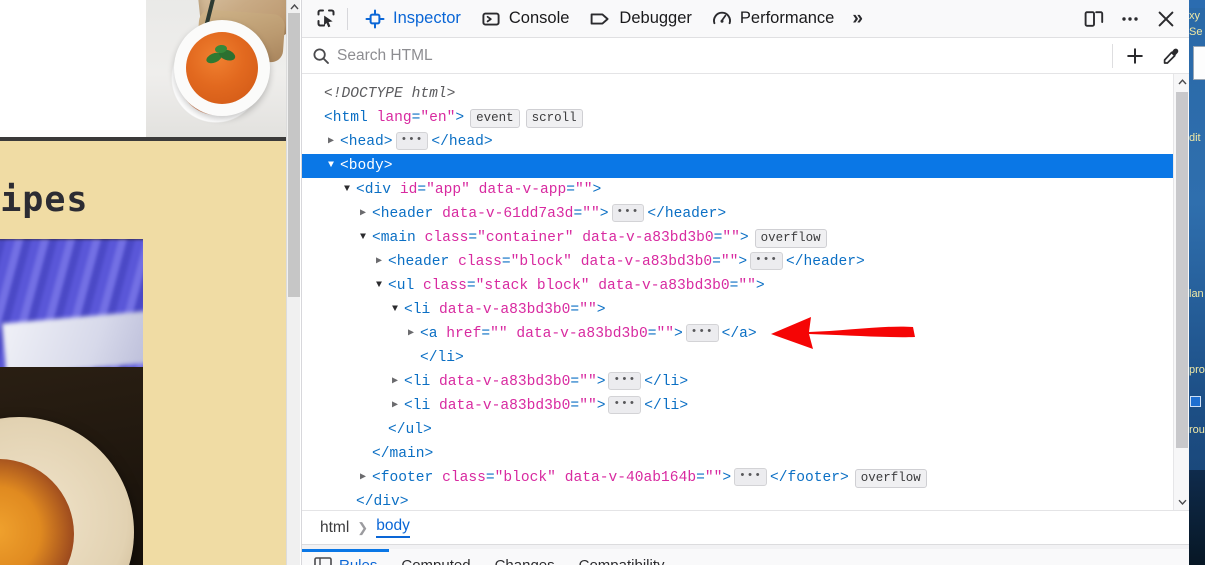 The width and height of the screenshot is (1205, 565). I want to click on markup-row: ▶ <a href="" data-v-a83bd3b0=""> ••• </a>, so click(737, 334).